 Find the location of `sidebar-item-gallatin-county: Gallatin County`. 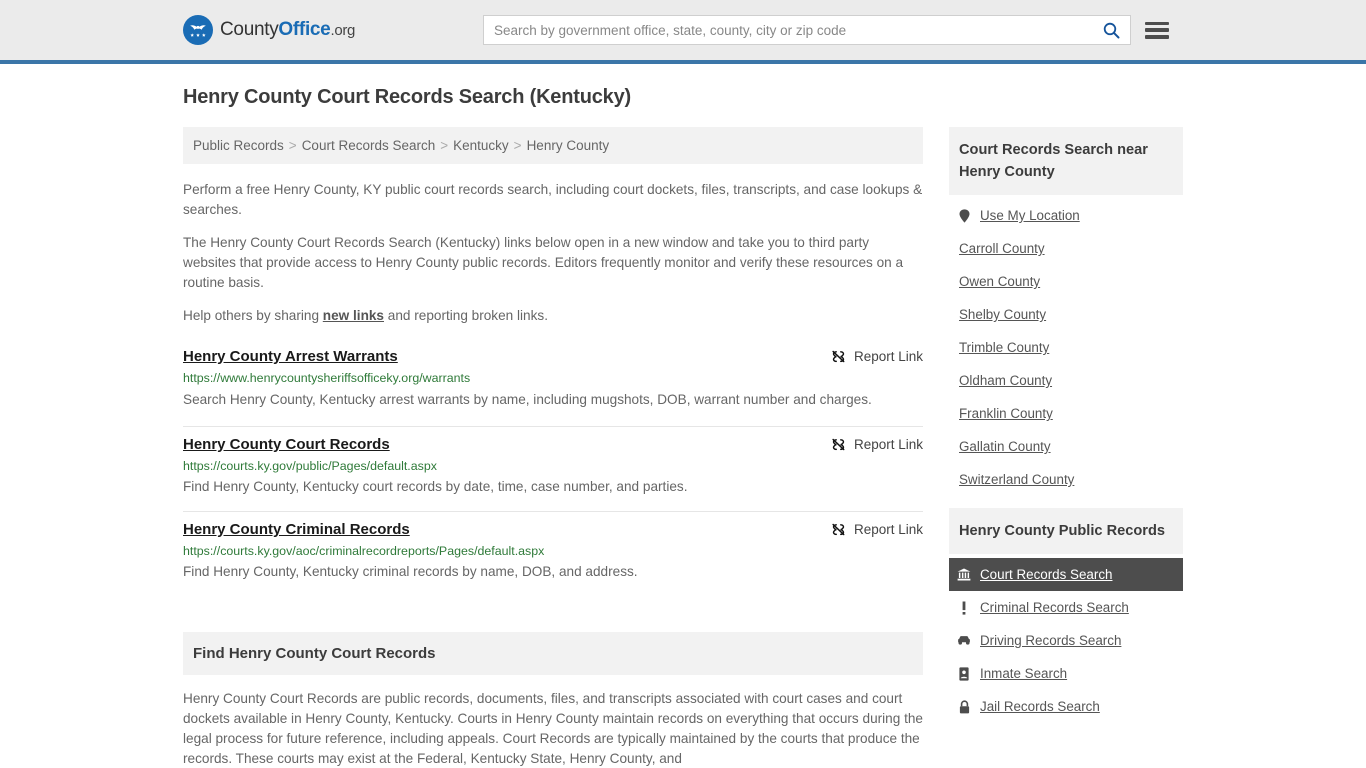

sidebar-item-gallatin-county: Gallatin County is located at coordinates (1066, 446).